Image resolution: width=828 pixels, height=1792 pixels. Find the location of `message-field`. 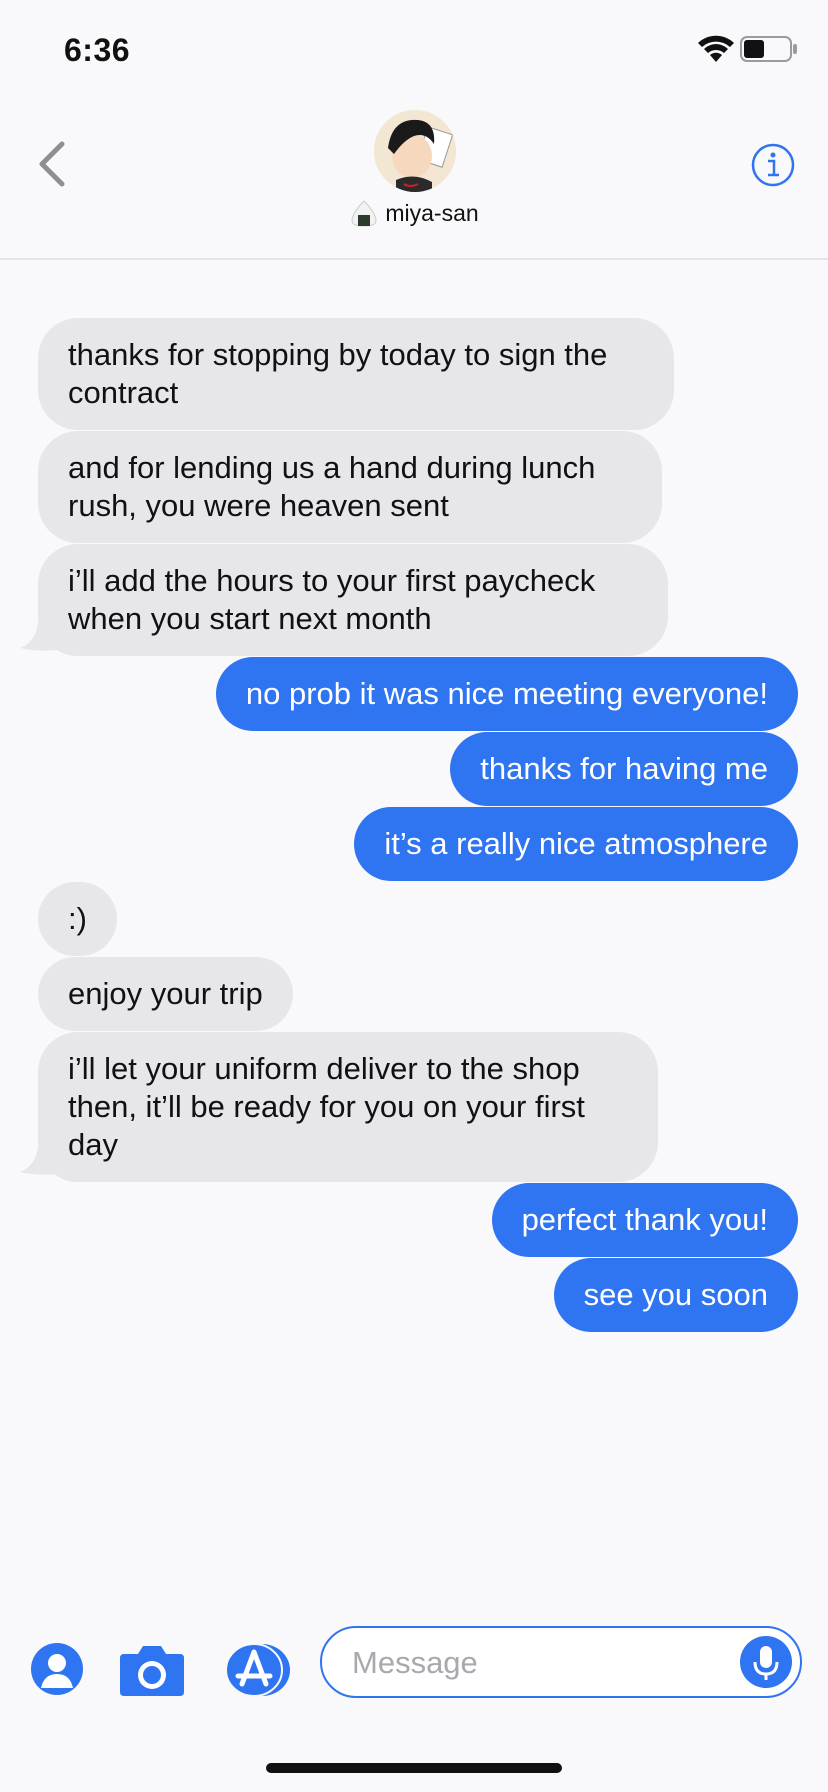

message-field is located at coordinates (561, 1662).